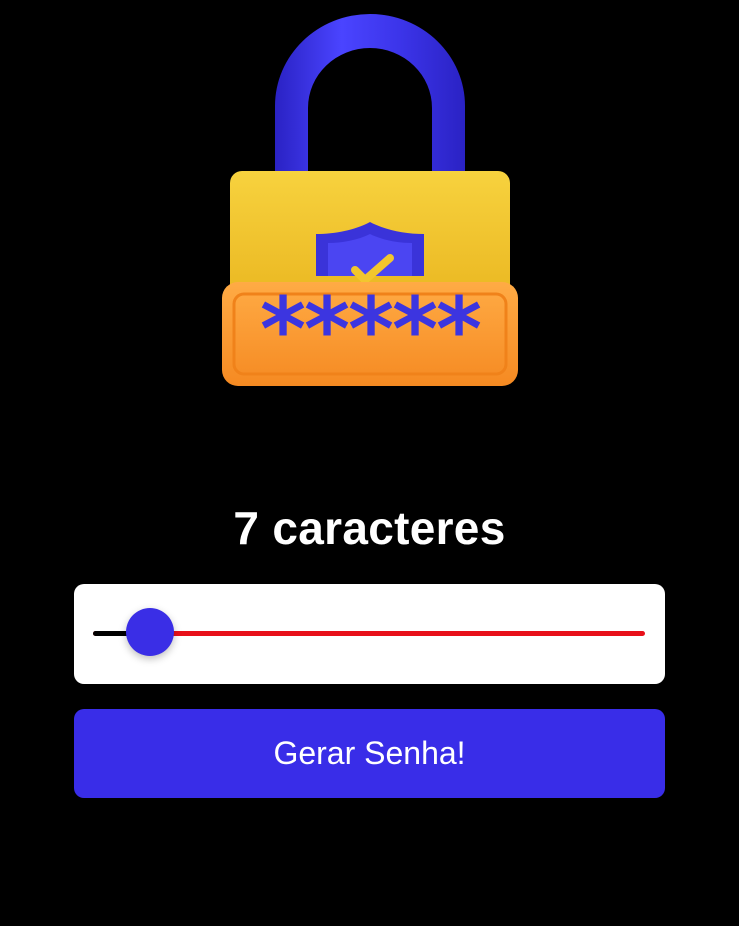 Image resolution: width=739 pixels, height=926 pixels. Describe the element at coordinates (150, 632) in the screenshot. I see `length-slider-thumb` at that location.